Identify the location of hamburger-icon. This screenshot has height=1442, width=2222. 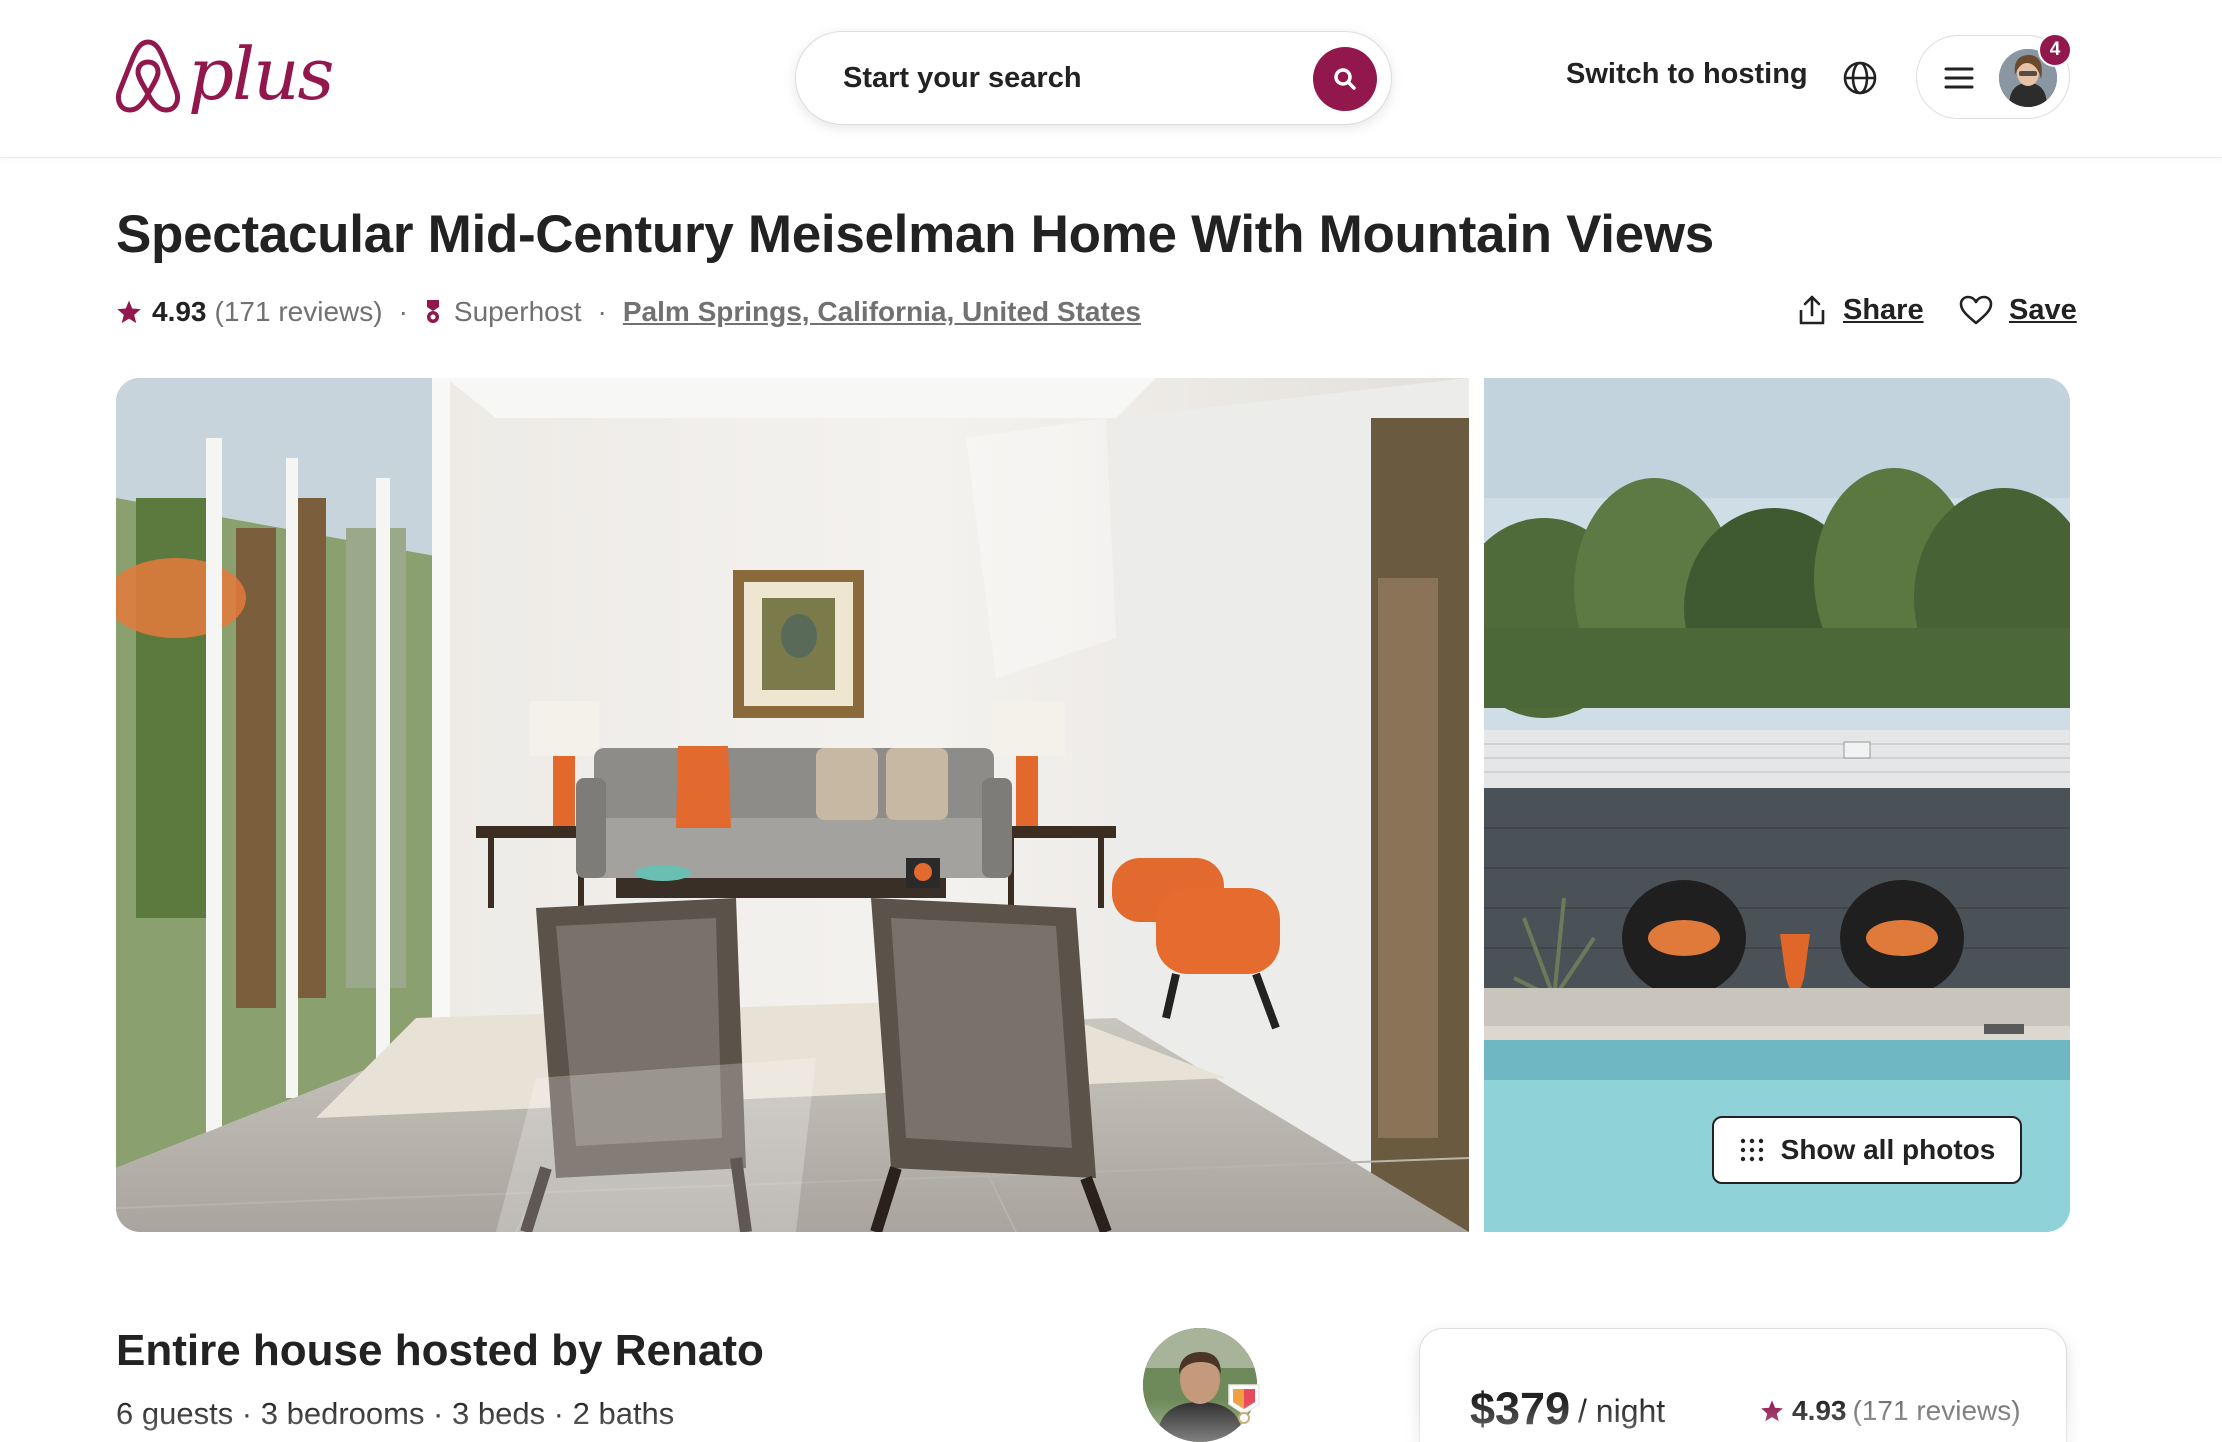
(1959, 78).